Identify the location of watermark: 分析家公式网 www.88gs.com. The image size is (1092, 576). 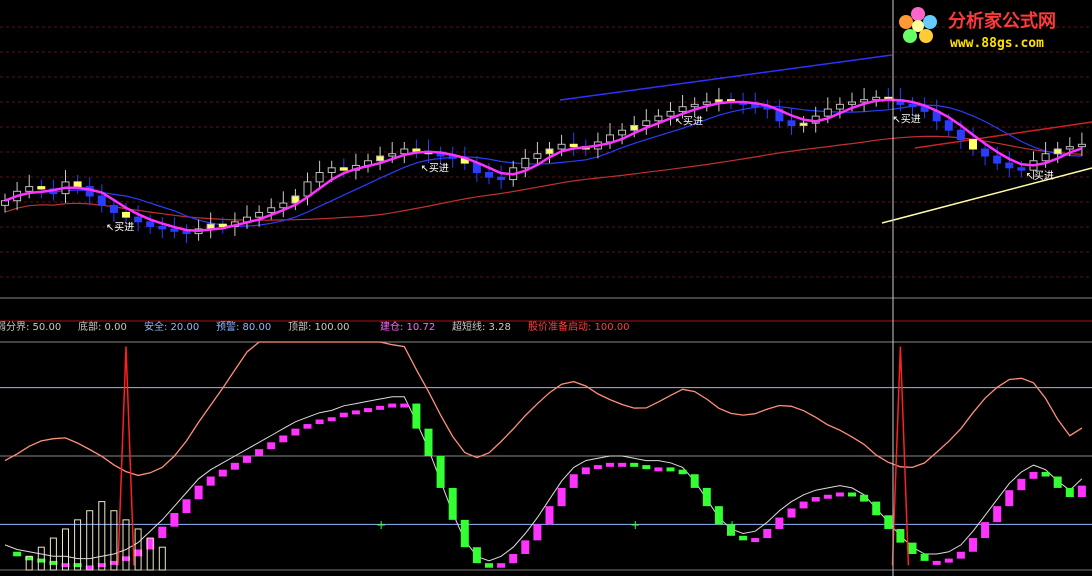
(977, 29).